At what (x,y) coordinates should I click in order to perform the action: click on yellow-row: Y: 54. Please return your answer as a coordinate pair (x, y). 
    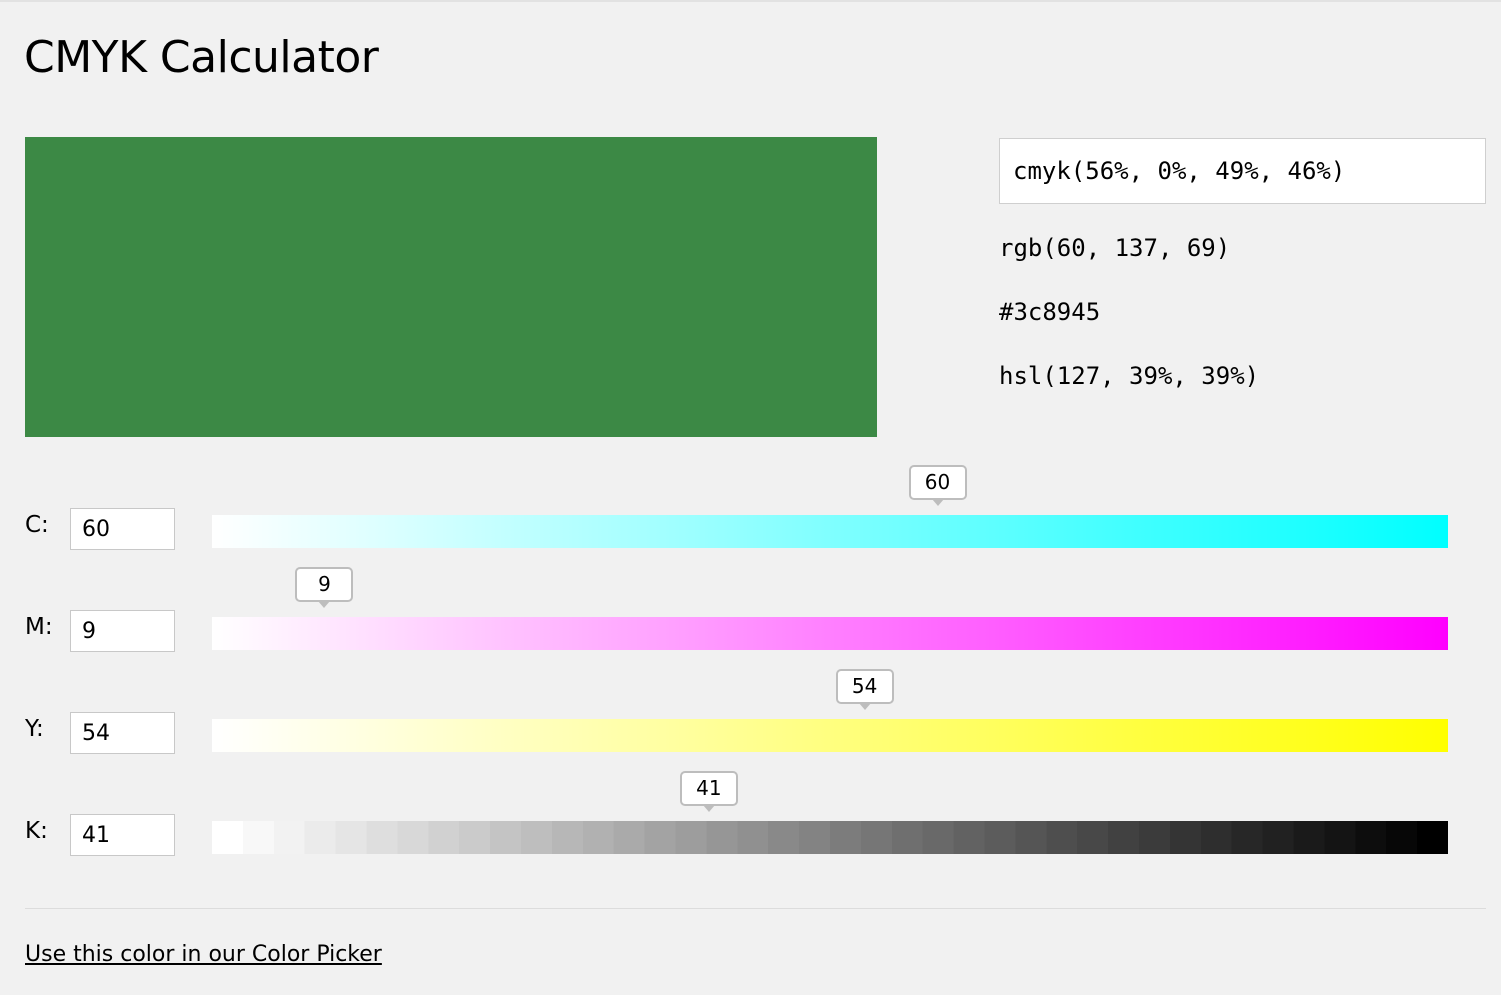
    Looking at the image, I should click on (750, 720).